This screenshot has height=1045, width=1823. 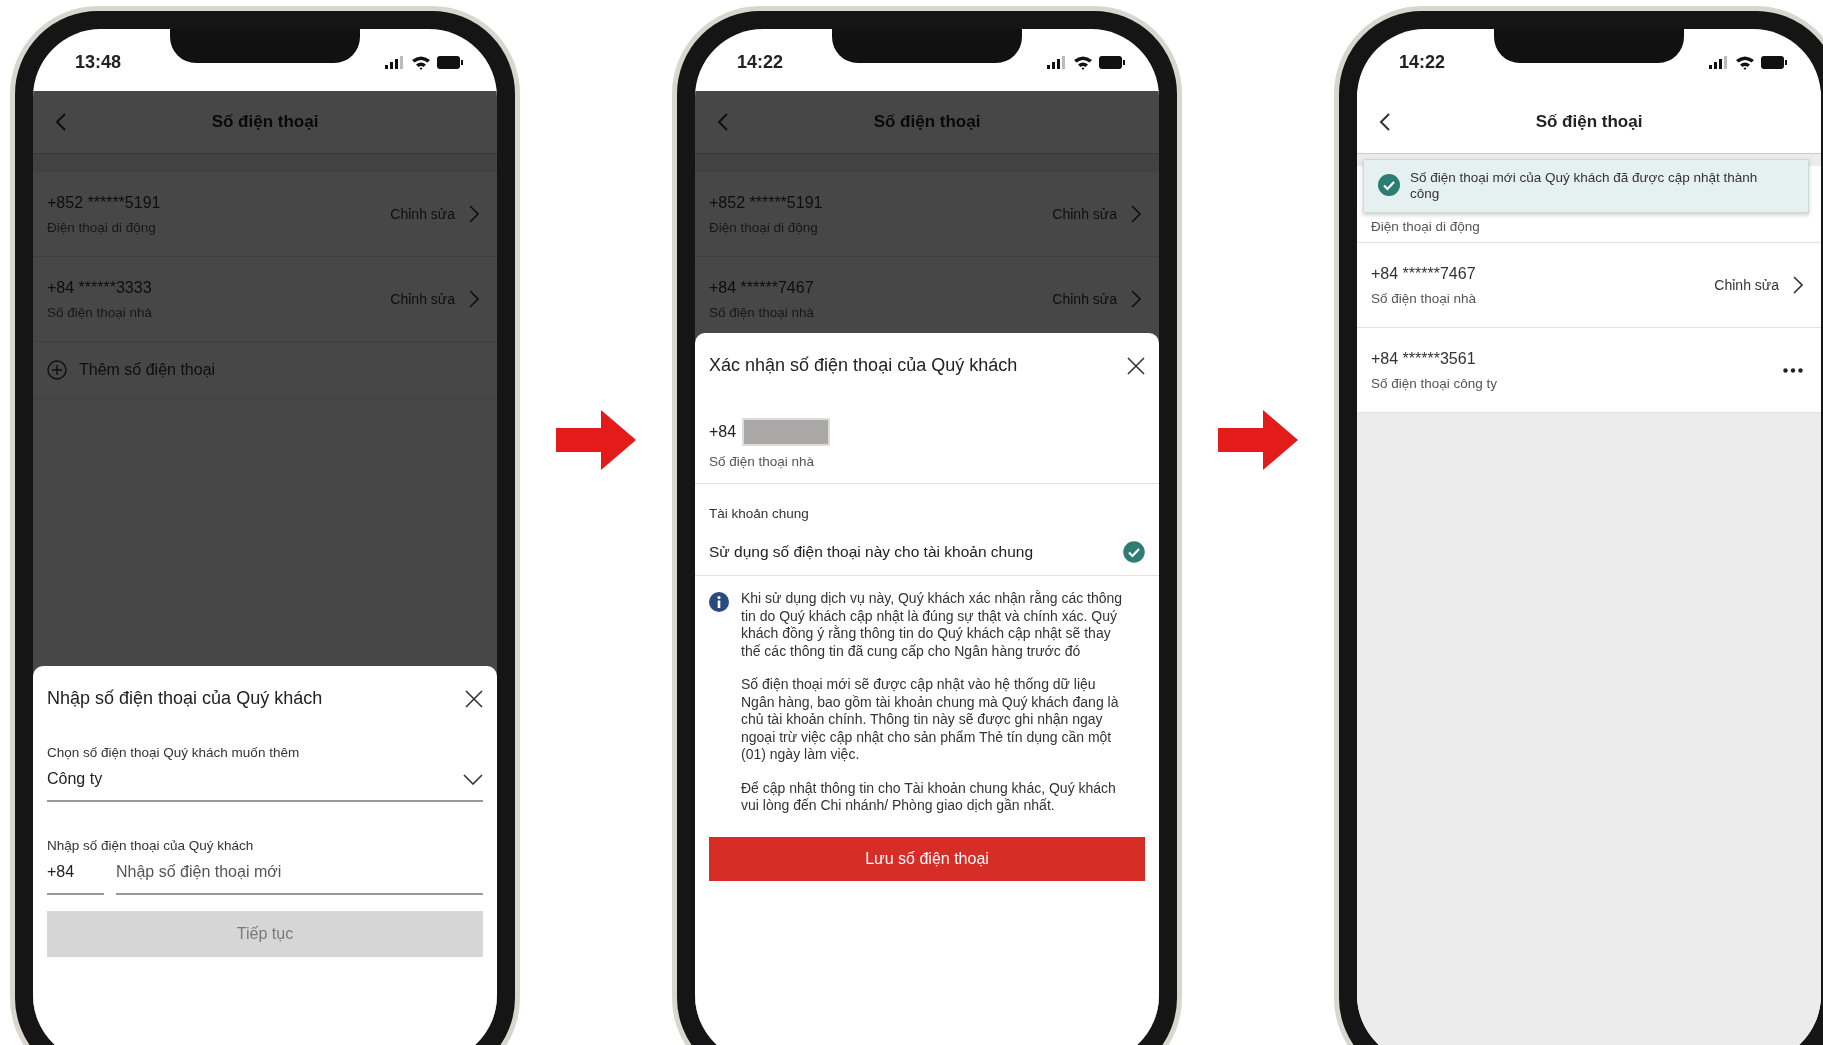 I want to click on phone-type: Số điện thoại công ty, so click(x=1434, y=383).